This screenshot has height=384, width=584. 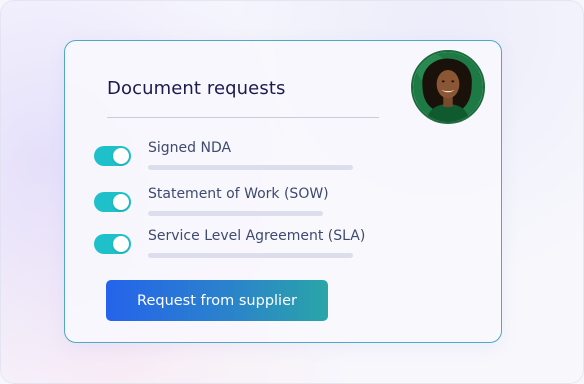 I want to click on title-divider, so click(x=243, y=117).